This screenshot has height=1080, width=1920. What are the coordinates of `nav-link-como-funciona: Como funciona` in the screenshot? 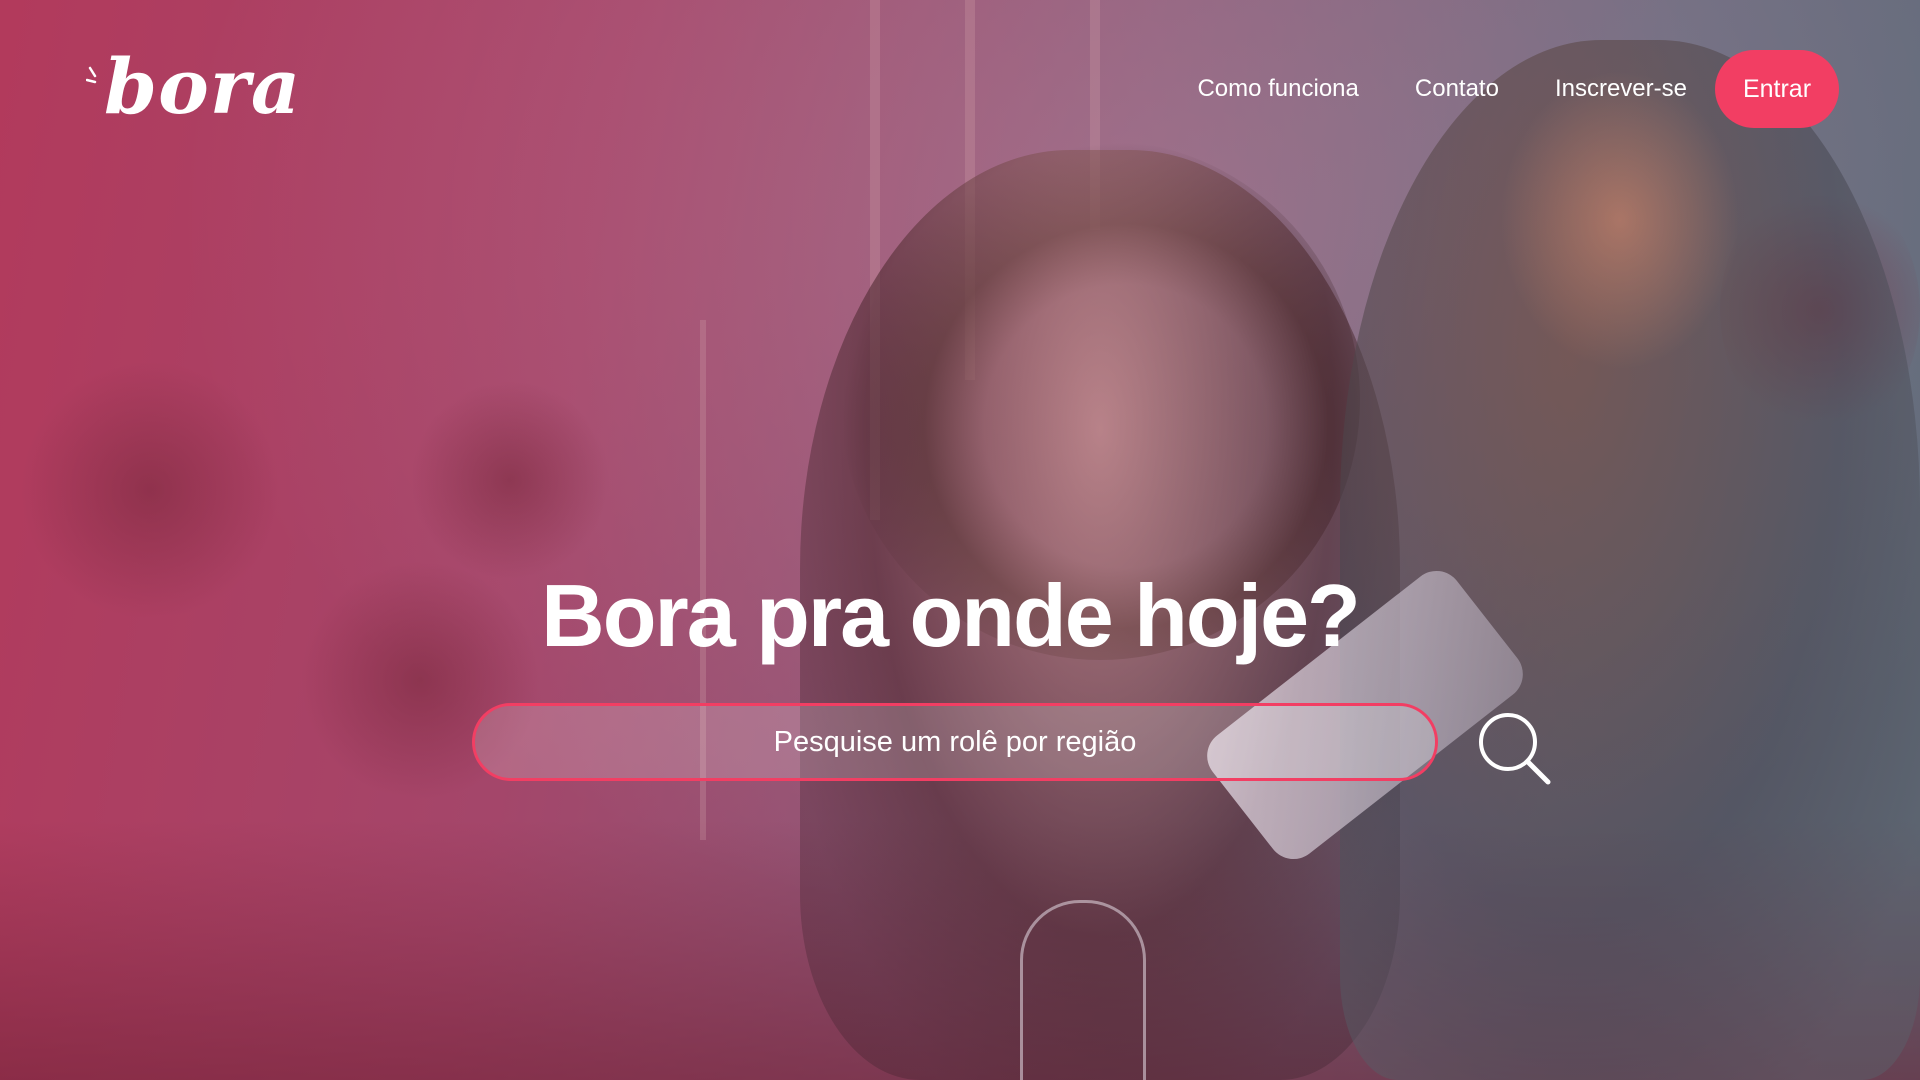 It's located at (1277, 89).